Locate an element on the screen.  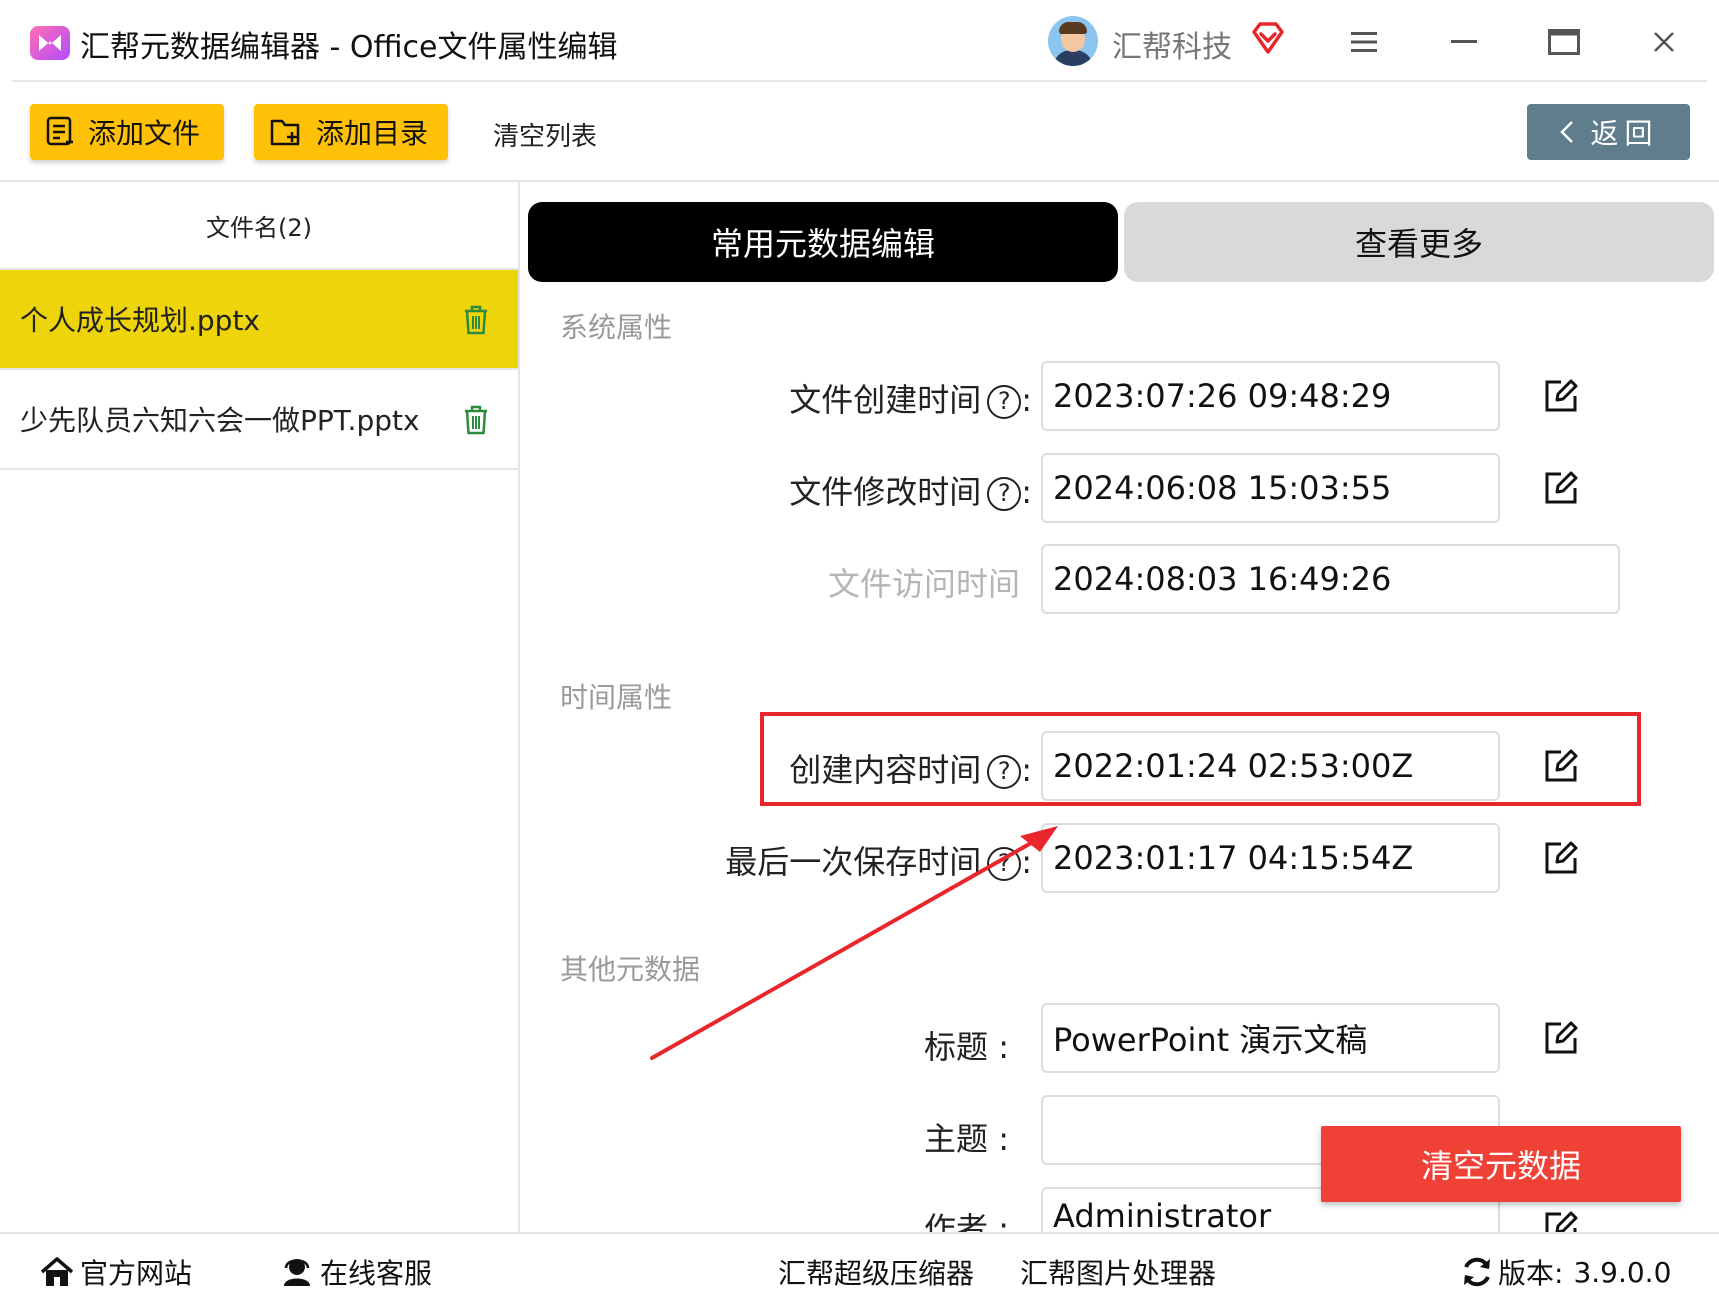
app-logo-icon is located at coordinates (50, 43).